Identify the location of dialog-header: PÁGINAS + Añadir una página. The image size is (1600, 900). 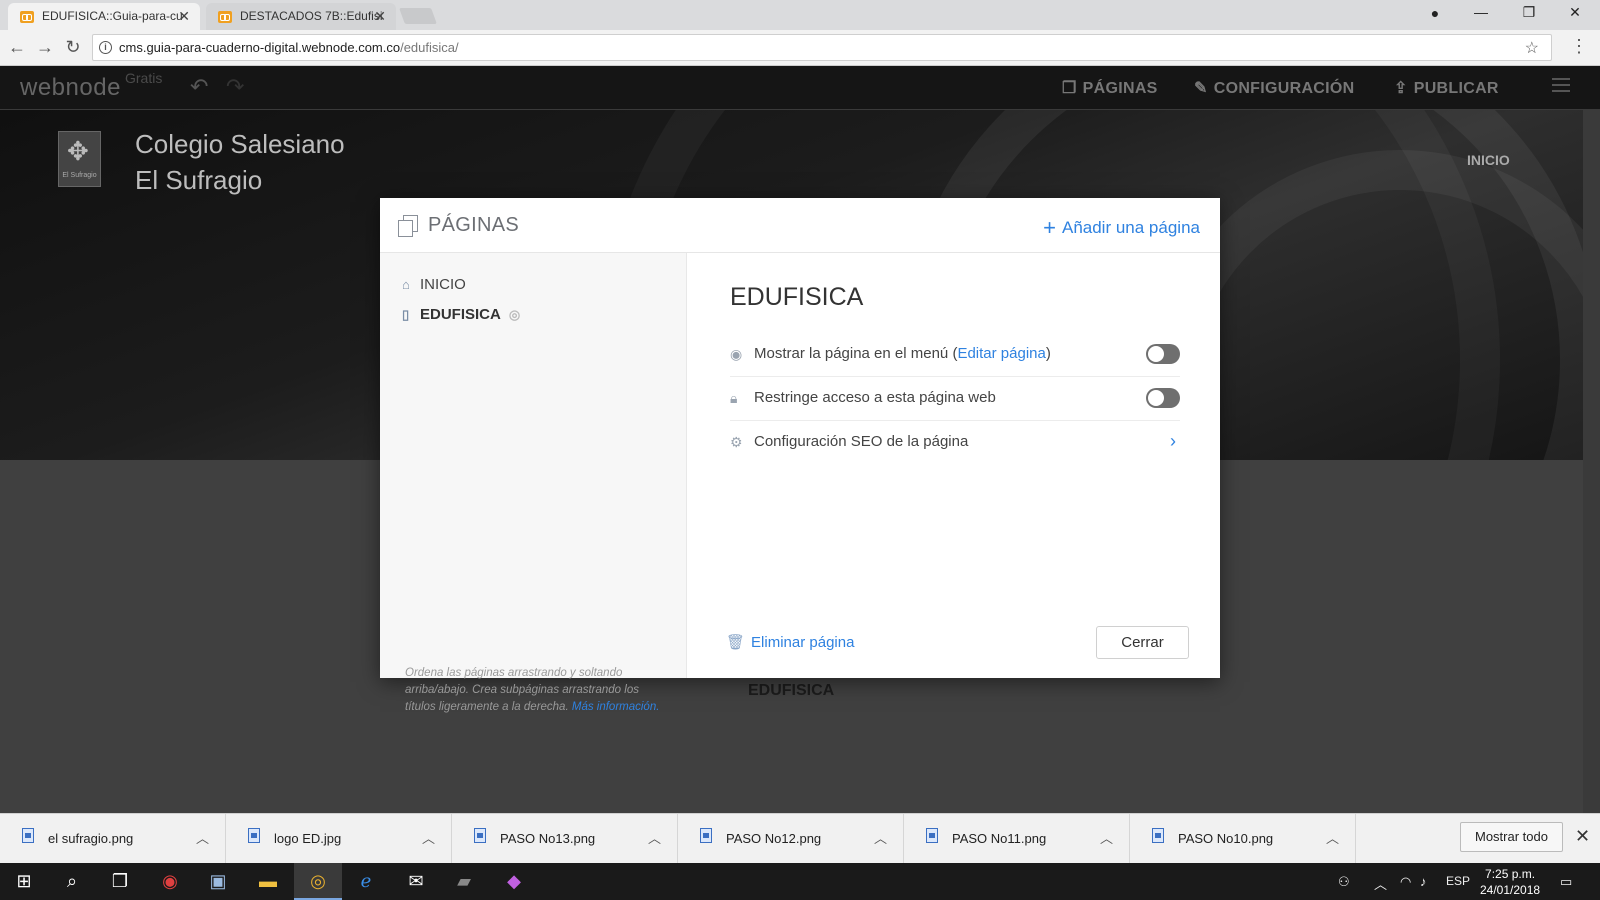
(800, 225).